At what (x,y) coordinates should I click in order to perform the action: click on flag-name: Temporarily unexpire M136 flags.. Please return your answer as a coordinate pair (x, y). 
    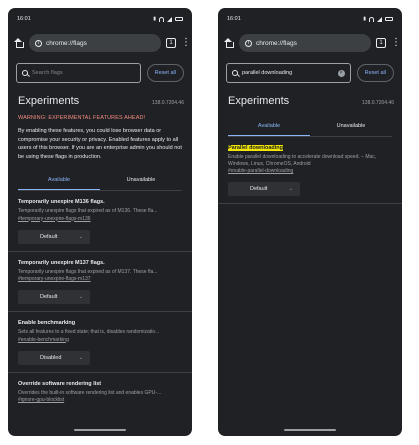
    Looking at the image, I should click on (61, 202).